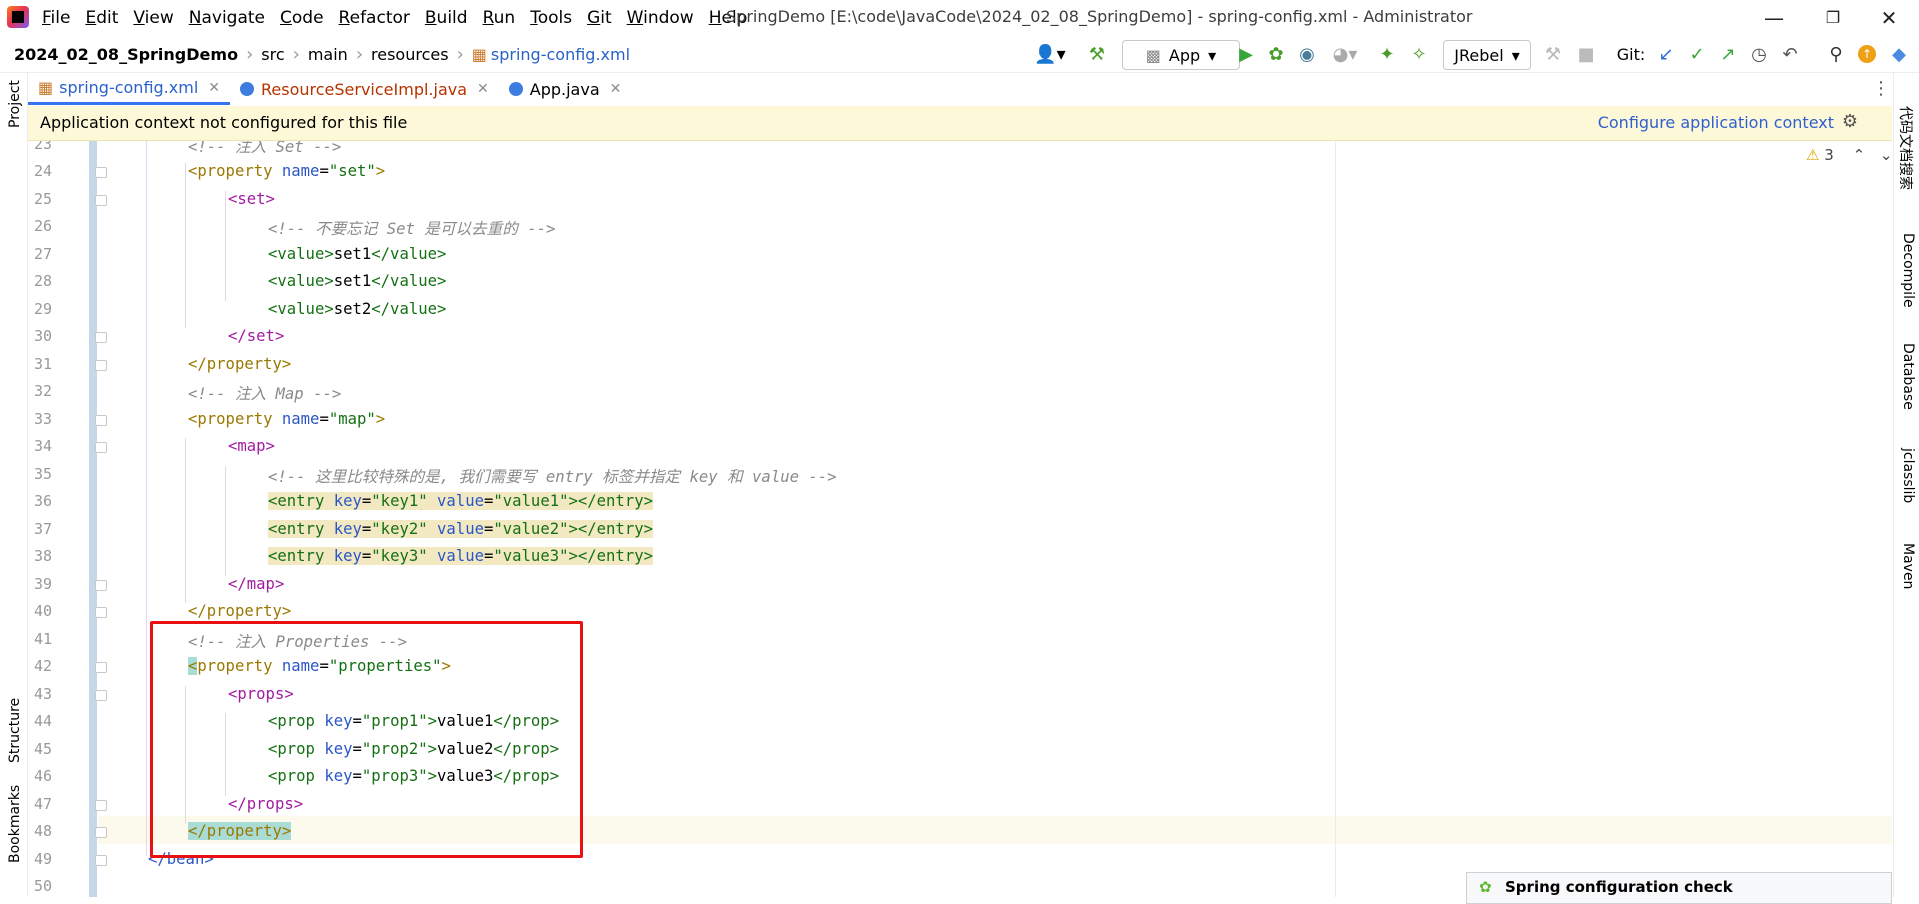 This screenshot has width=1919, height=904. What do you see at coordinates (42, 776) in the screenshot?
I see `line-number: 46` at bounding box center [42, 776].